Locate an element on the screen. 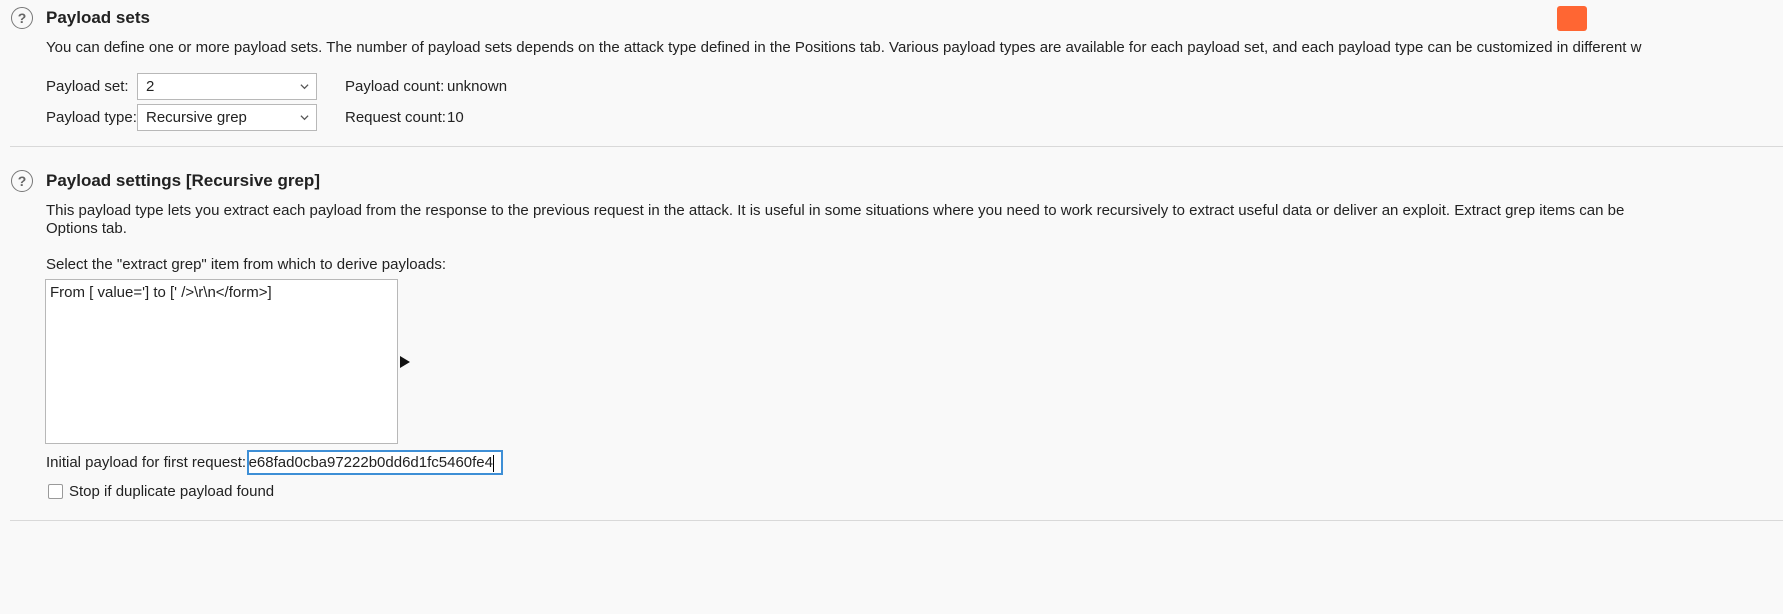 This screenshot has width=1783, height=614. initial-payload-input: 5e68fad0cba97222b0dd6d1fc5460fe4 is located at coordinates (375, 462).